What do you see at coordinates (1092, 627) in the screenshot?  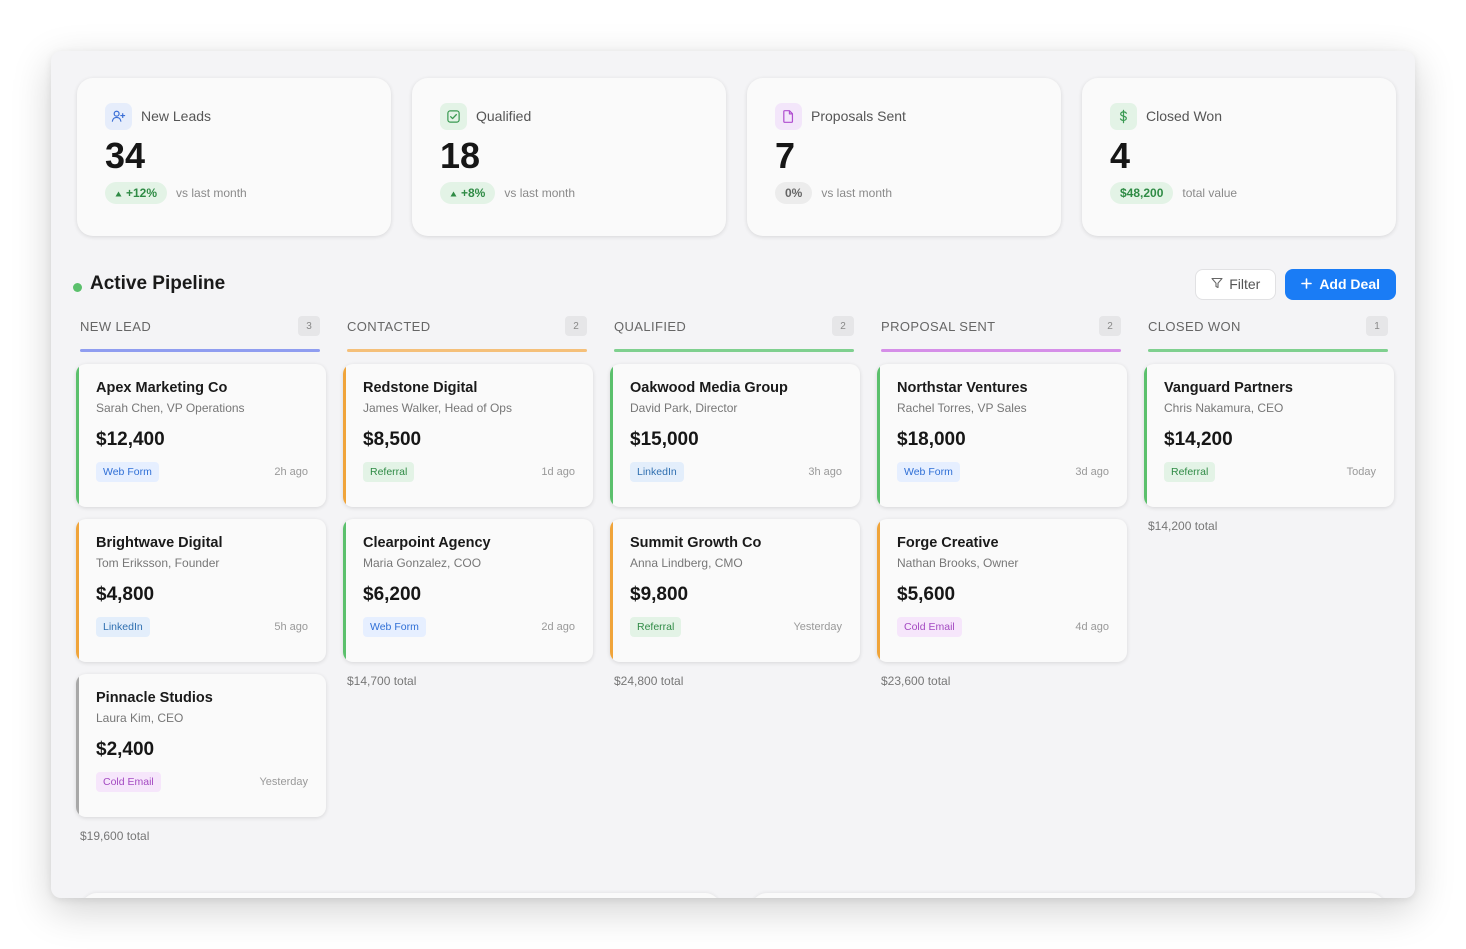 I see `deal-timestamp: 4d ago` at bounding box center [1092, 627].